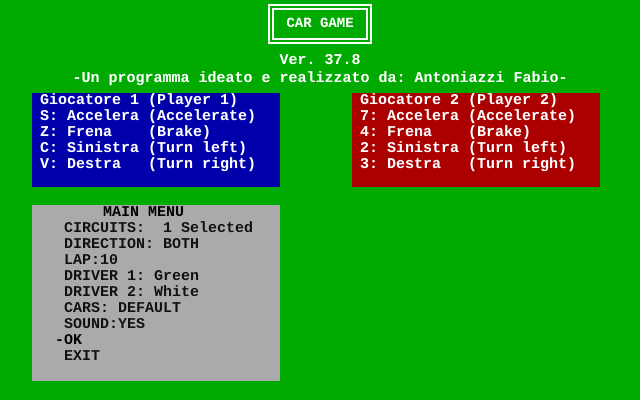  What do you see at coordinates (144, 149) in the screenshot?
I see `key-binding-text: C: Sinistra (Turn left)` at bounding box center [144, 149].